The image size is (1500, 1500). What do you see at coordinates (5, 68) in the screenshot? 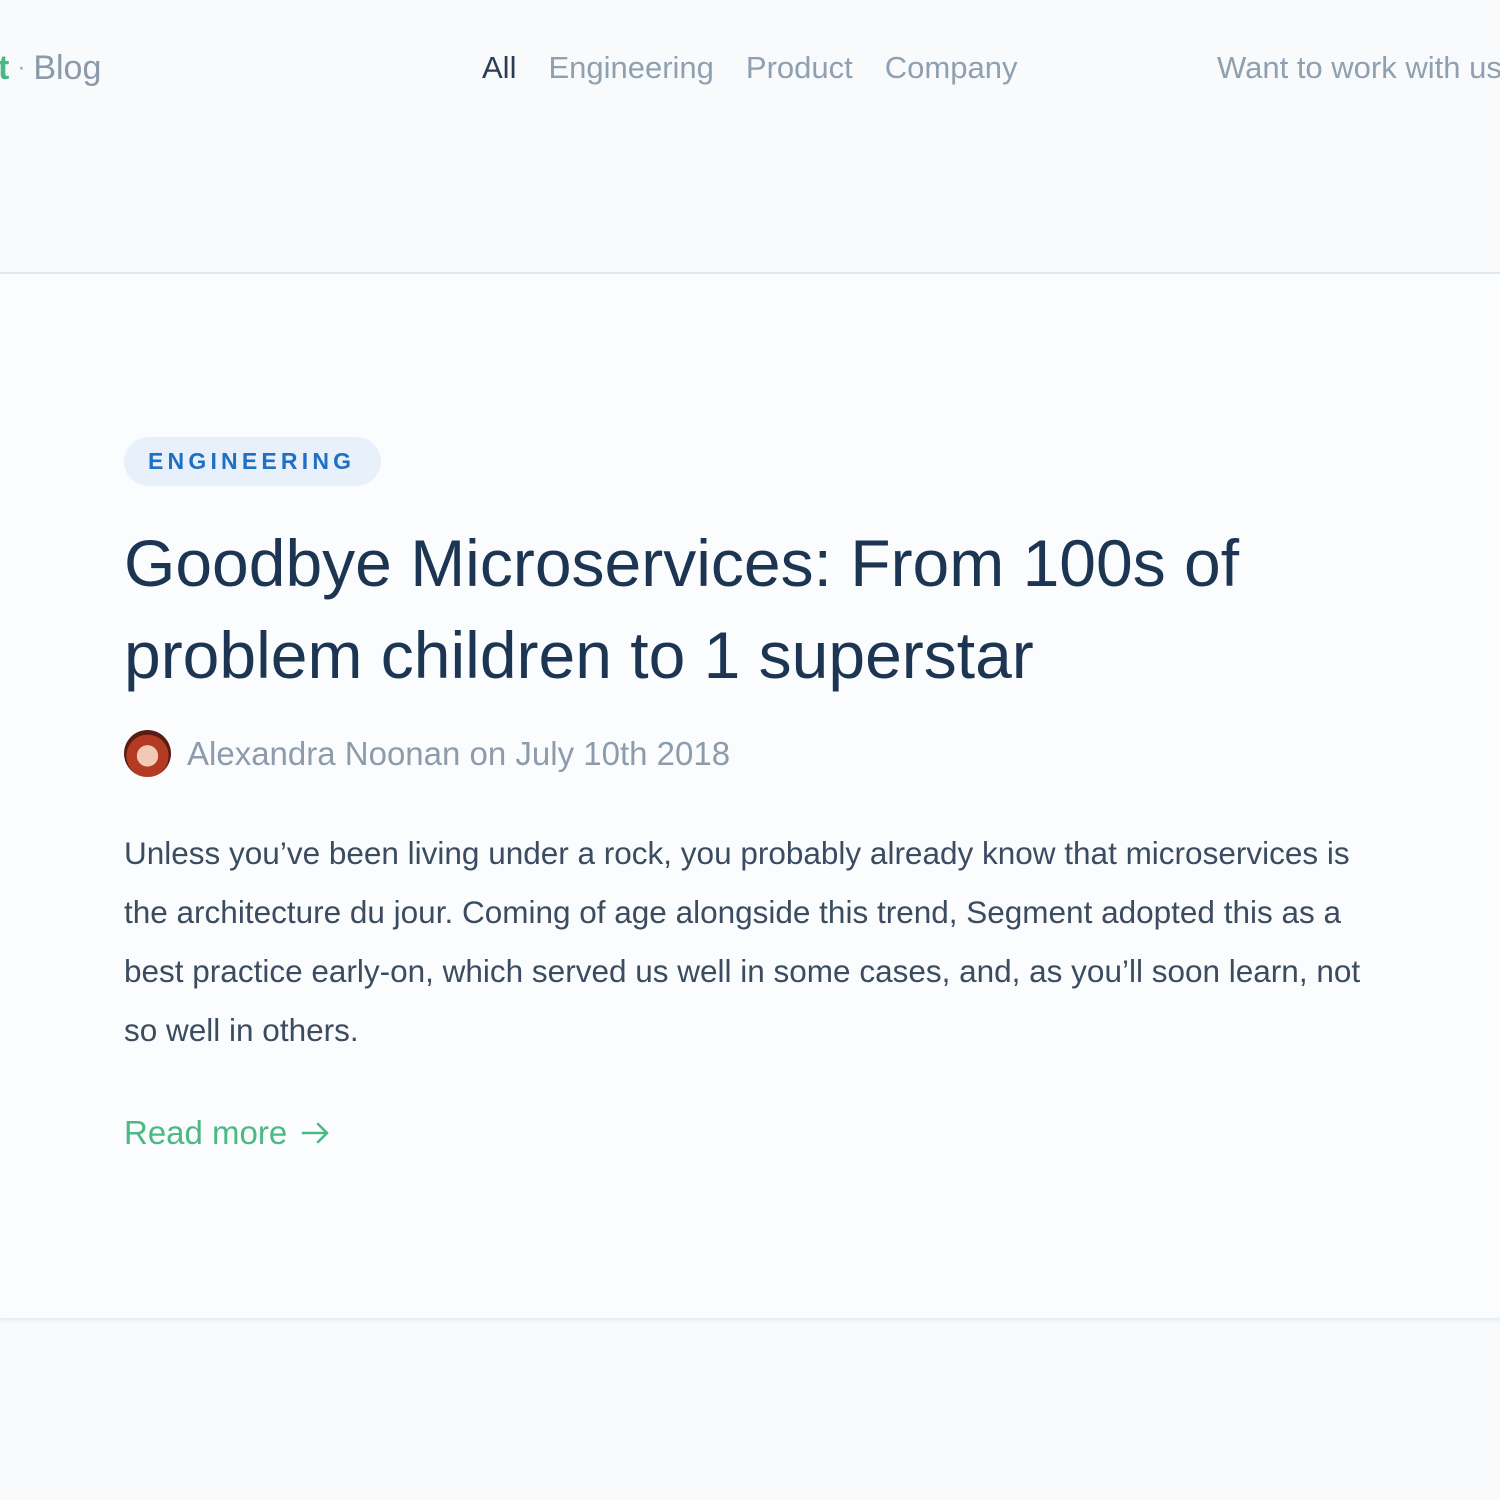
I see `brand-mark: t` at bounding box center [5, 68].